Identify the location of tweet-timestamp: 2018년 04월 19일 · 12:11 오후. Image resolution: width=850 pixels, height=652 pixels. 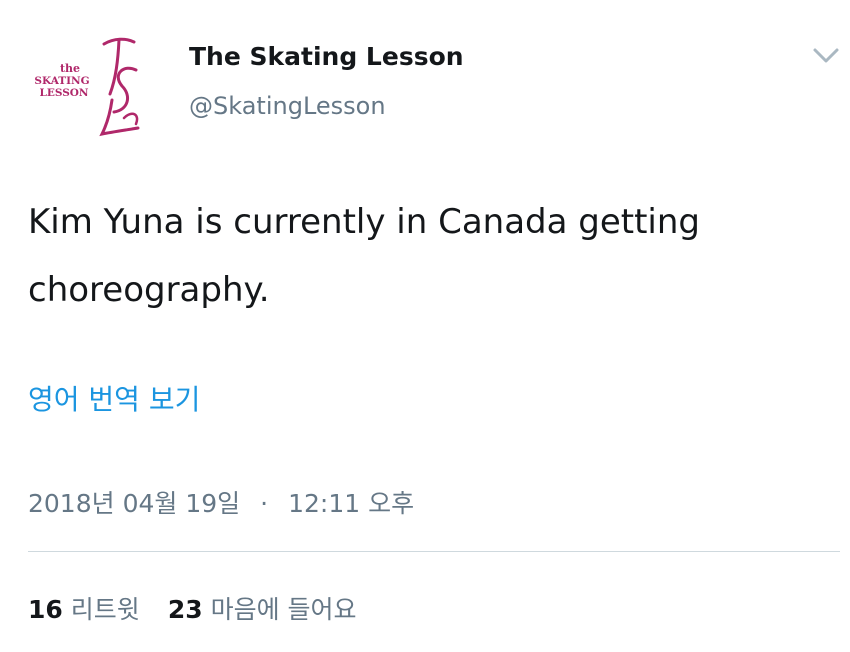
(221, 502).